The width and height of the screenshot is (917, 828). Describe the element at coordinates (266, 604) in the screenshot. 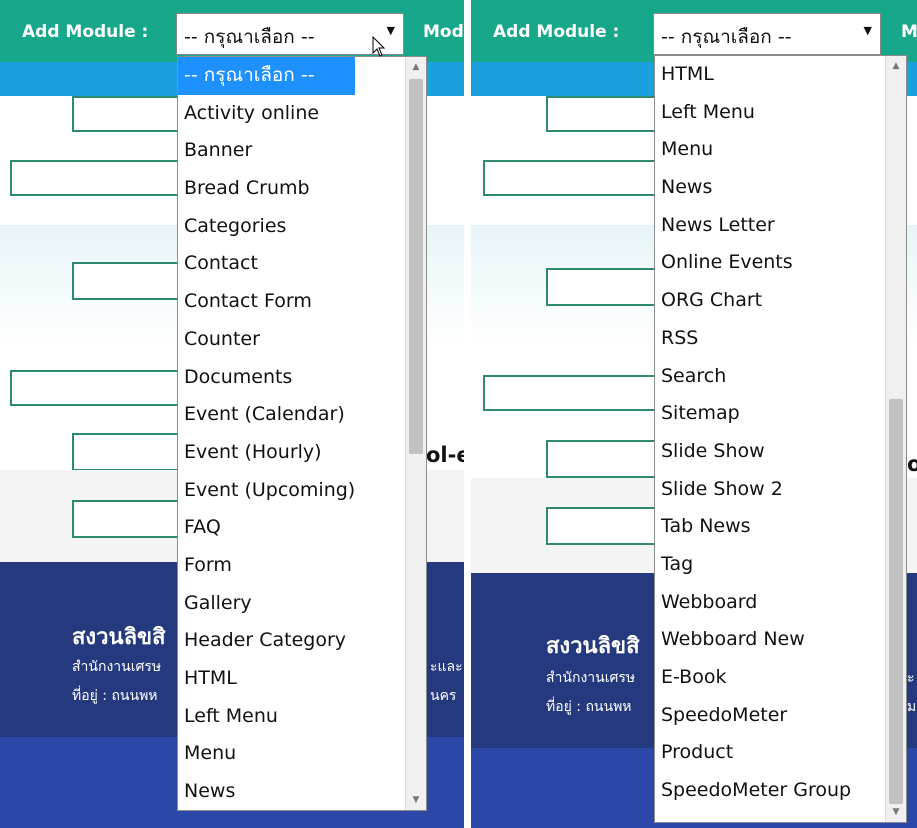

I see `dropdown-option: Gallery` at that location.